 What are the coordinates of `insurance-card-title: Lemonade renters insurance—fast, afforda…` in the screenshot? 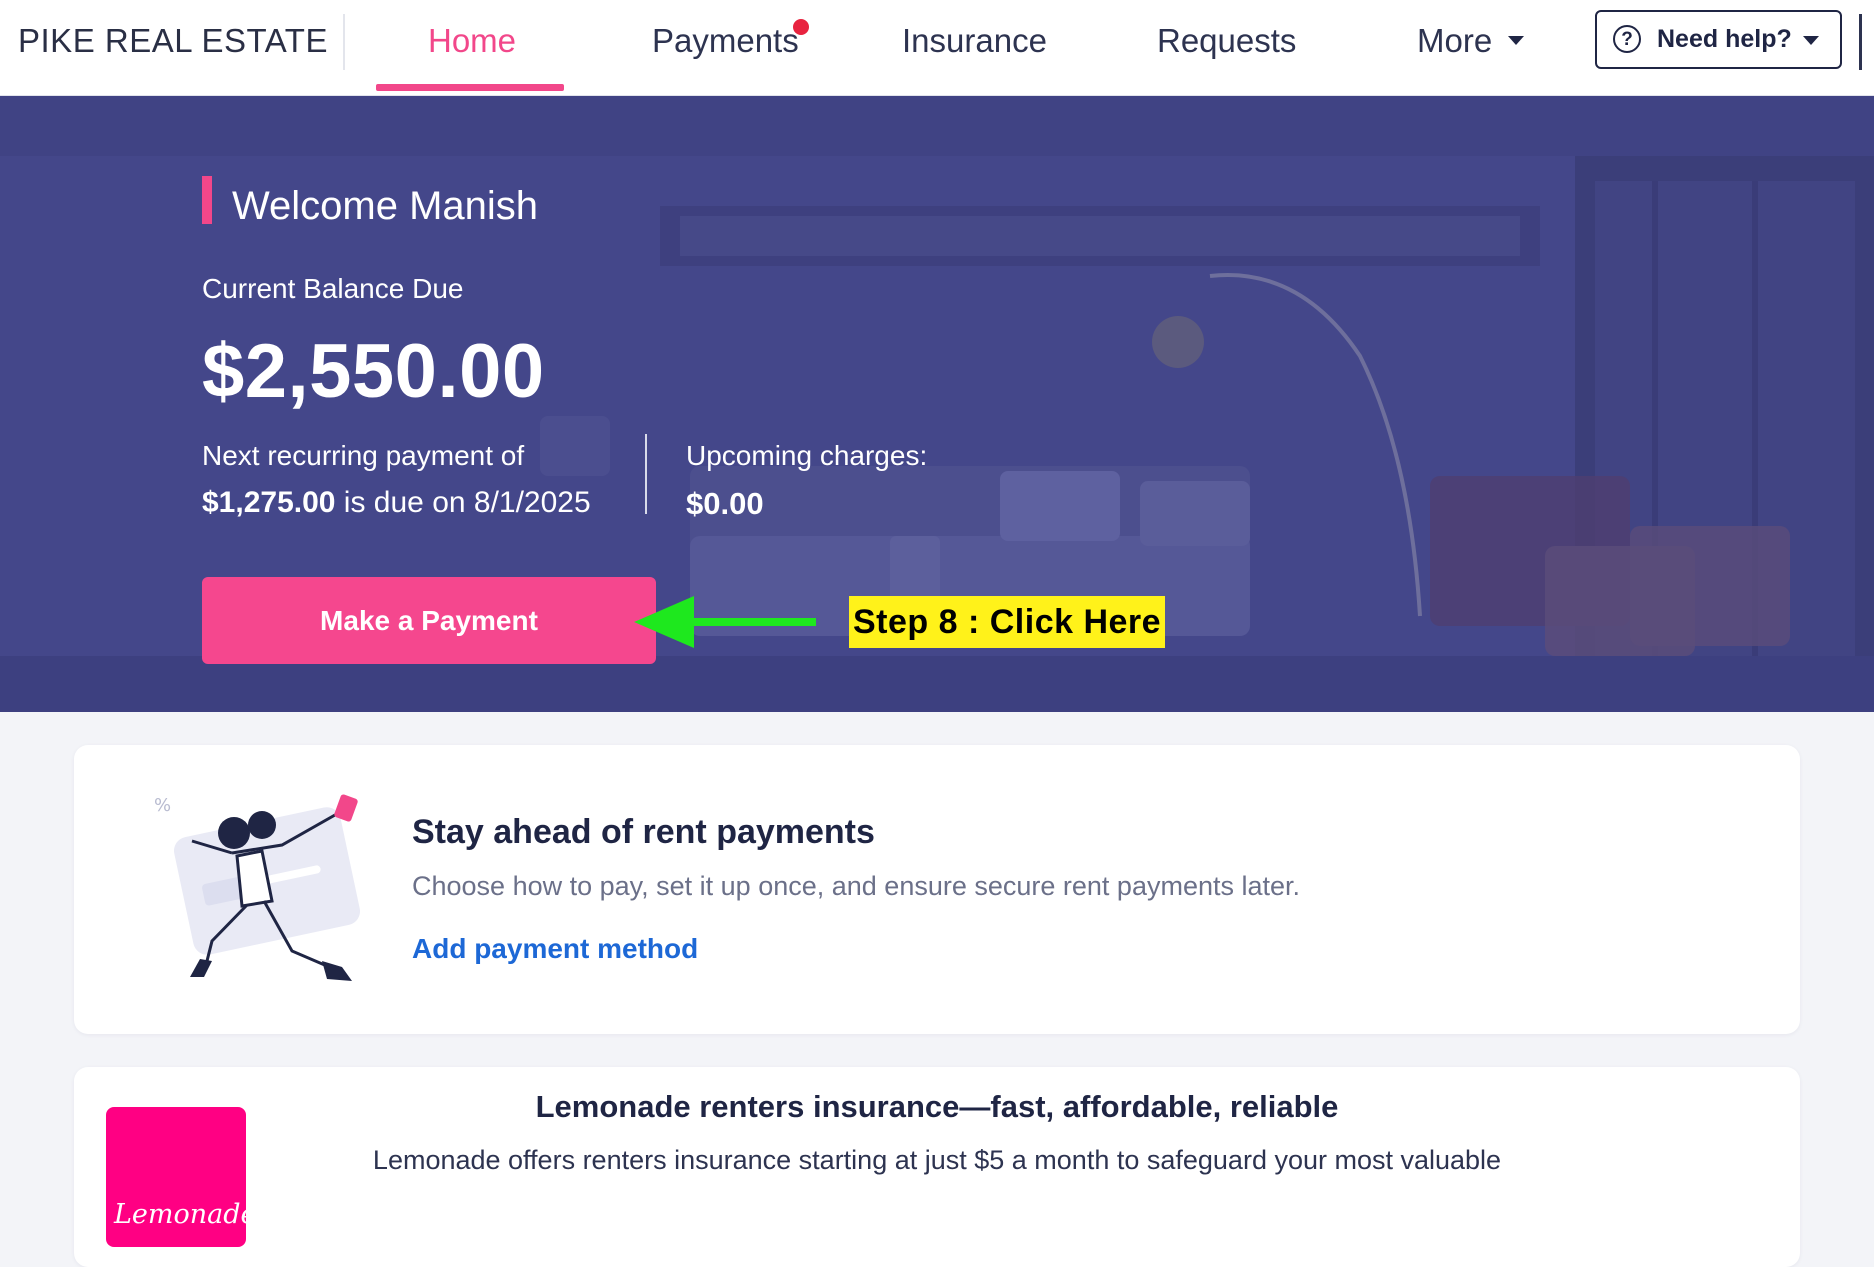 It's located at (937, 1106).